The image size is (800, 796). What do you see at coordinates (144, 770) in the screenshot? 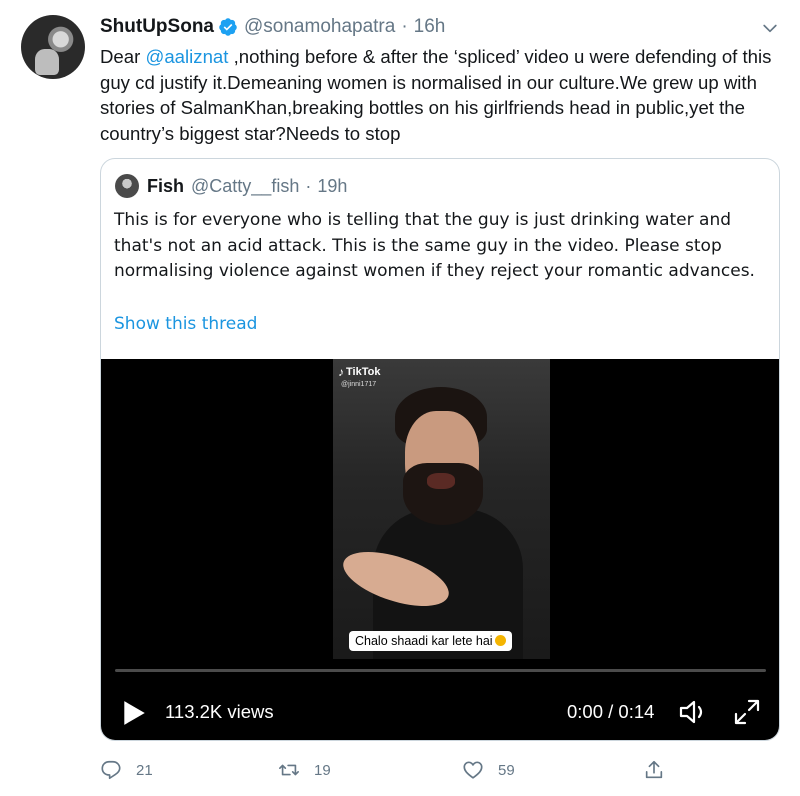
I see `reply-count: 21` at bounding box center [144, 770].